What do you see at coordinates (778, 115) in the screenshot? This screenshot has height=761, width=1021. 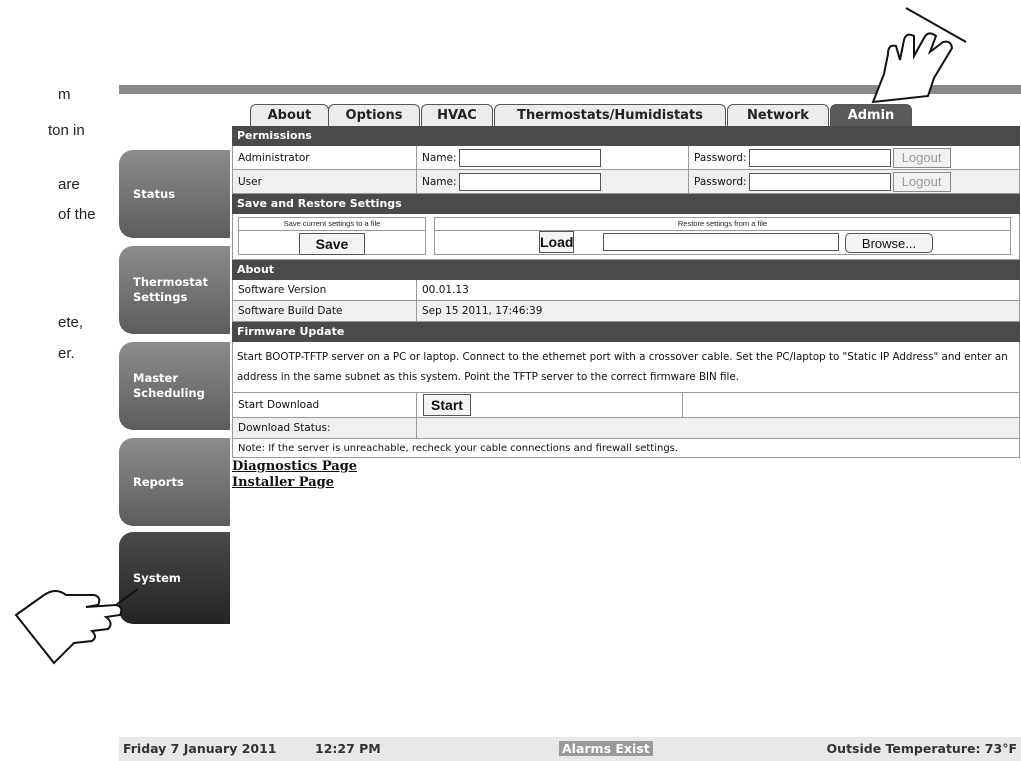 I see `tab-network: Network` at bounding box center [778, 115].